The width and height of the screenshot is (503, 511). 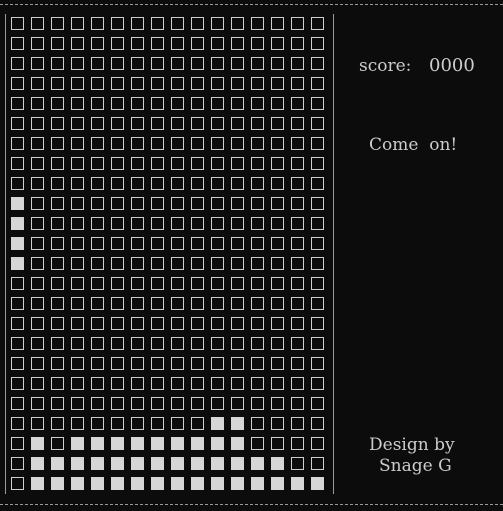 I want to click on bottom-dashed-border, so click(x=251, y=505).